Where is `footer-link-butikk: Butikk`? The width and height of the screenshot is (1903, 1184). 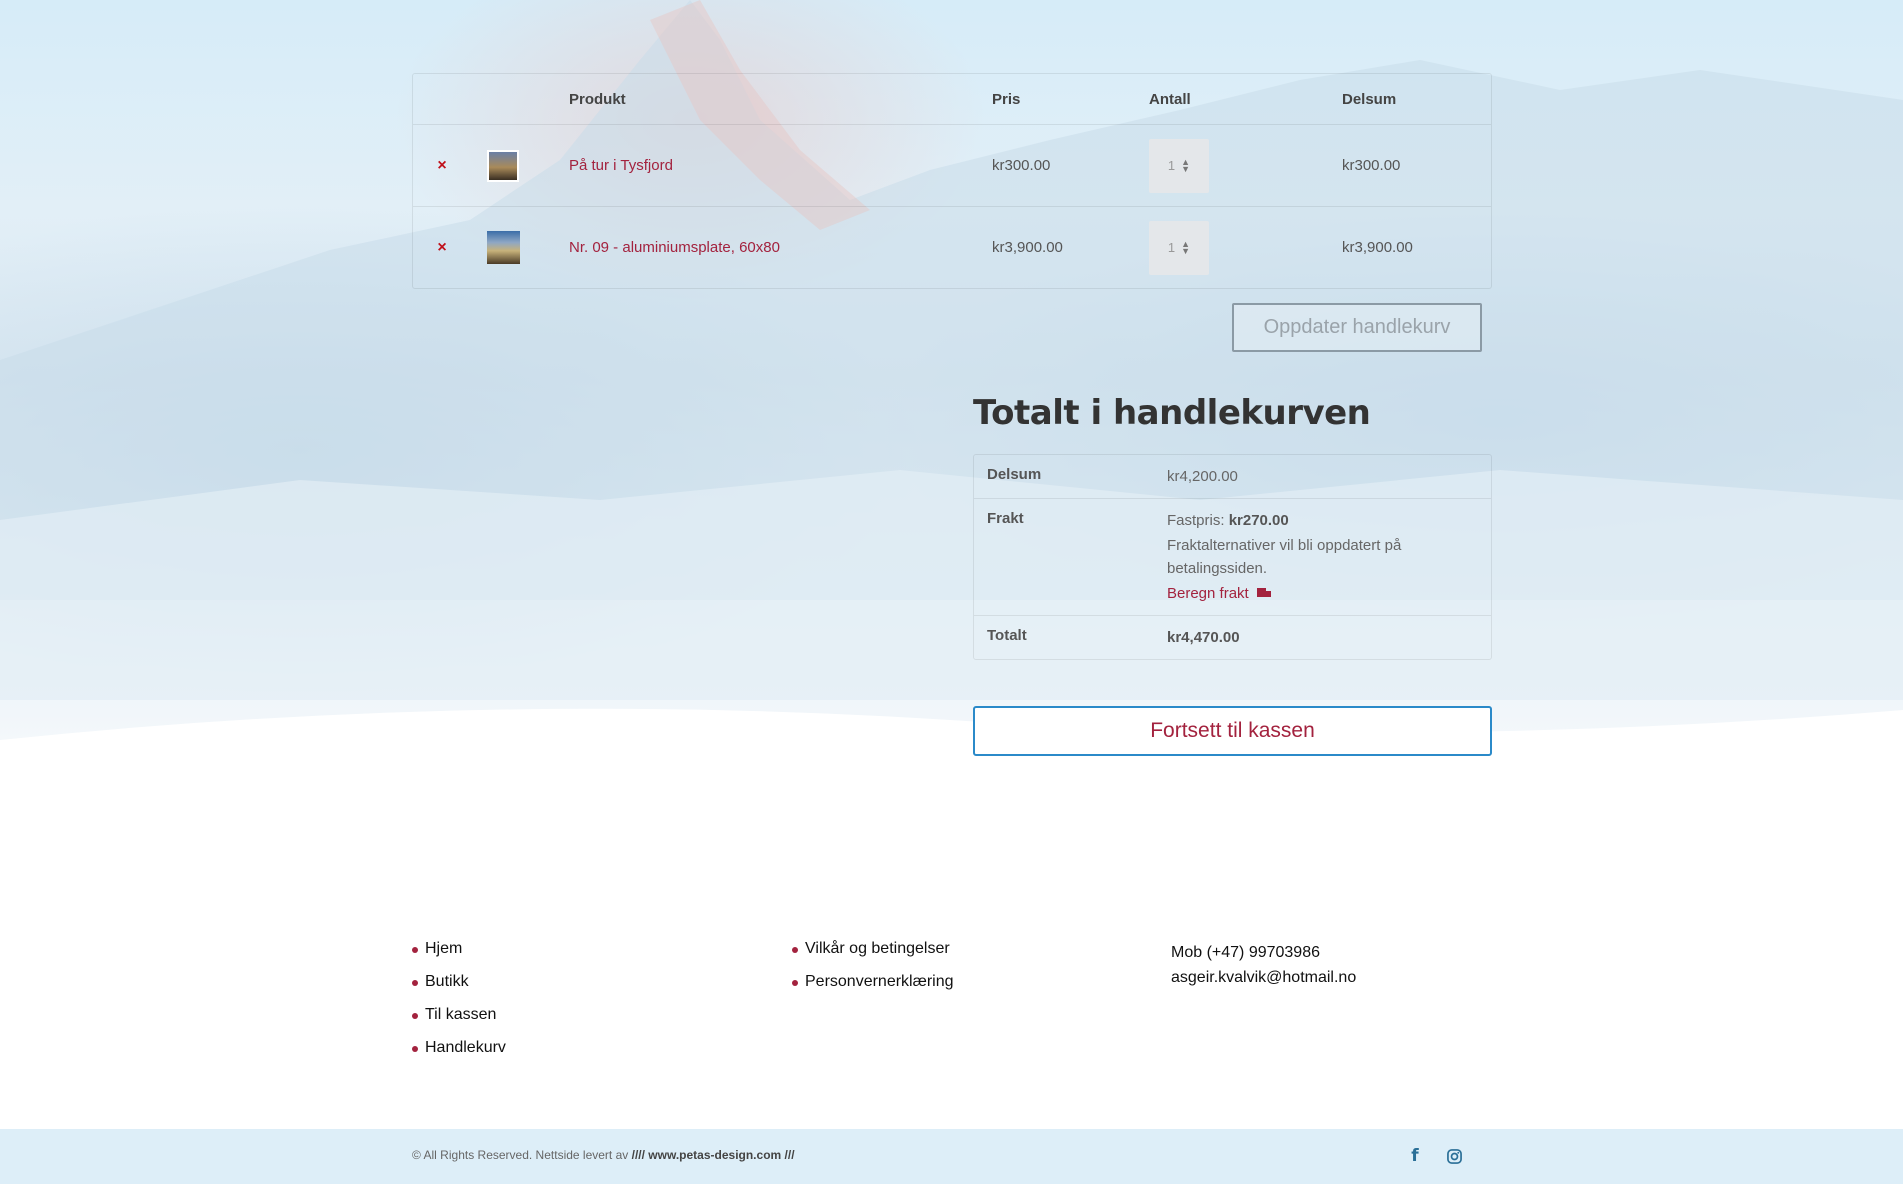
footer-link-butikk: Butikk is located at coordinates (459, 989).